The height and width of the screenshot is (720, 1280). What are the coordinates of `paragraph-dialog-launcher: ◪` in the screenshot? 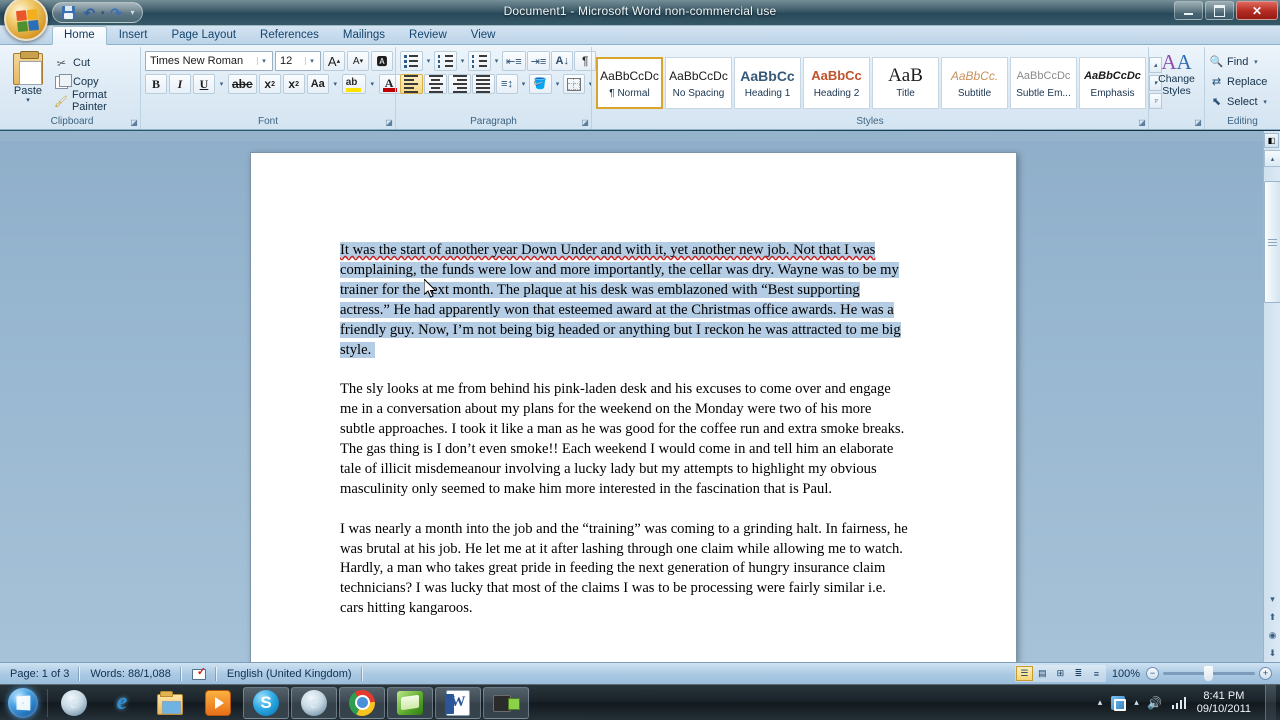 It's located at (585, 123).